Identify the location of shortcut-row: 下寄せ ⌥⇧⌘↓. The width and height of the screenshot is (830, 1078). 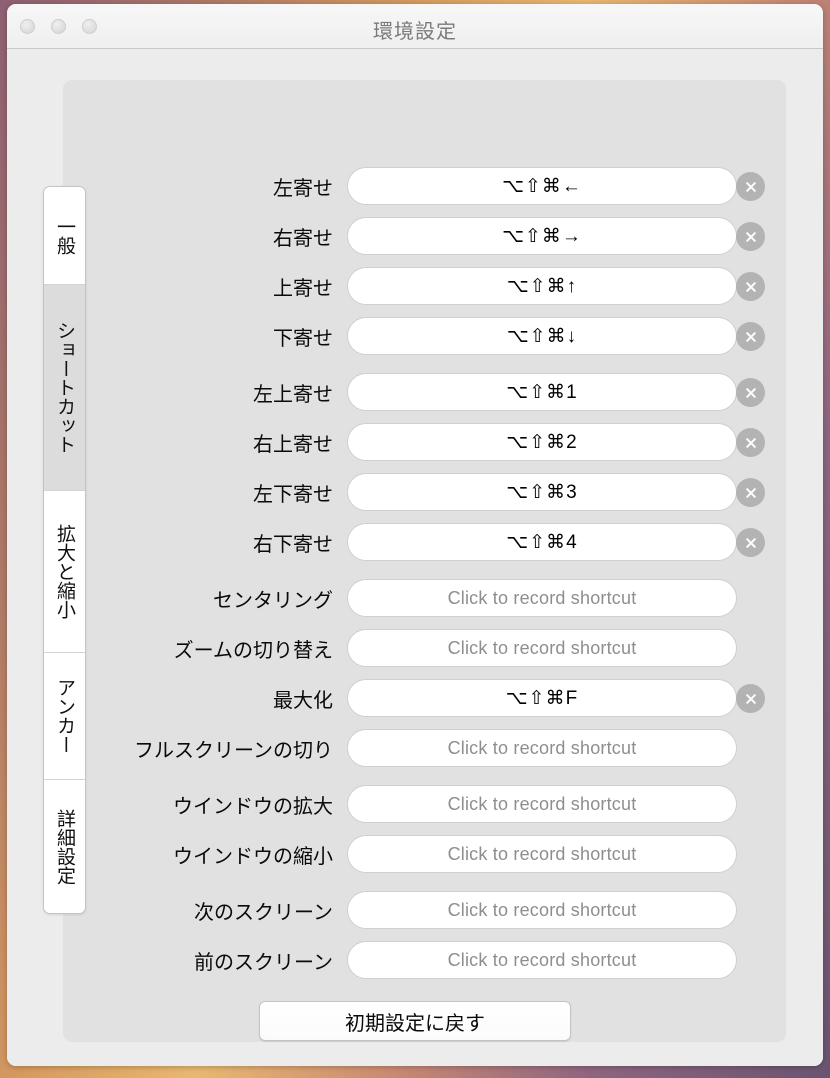
(415, 336).